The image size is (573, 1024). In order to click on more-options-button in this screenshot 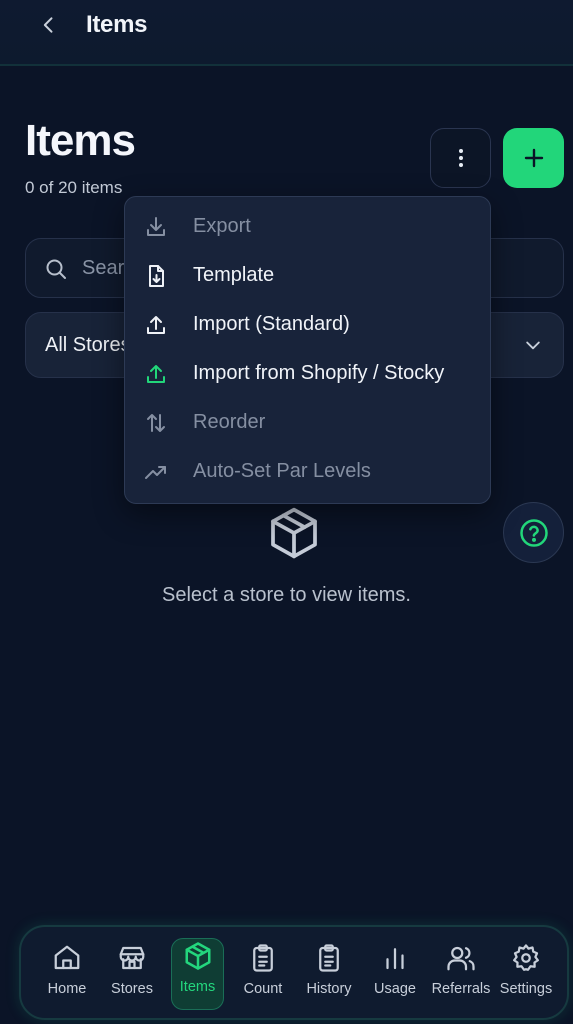, I will do `click(460, 158)`.